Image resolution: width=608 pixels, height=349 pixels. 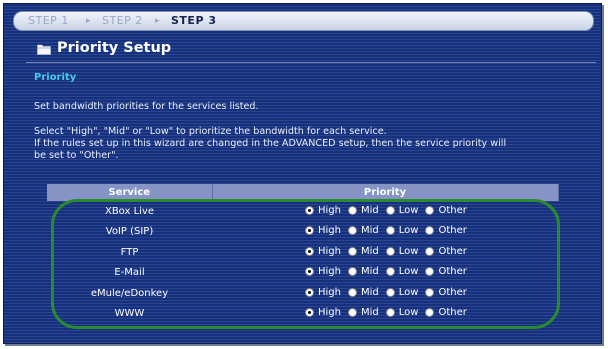 I want to click on table-header-row: Service Priority, so click(x=303, y=192).